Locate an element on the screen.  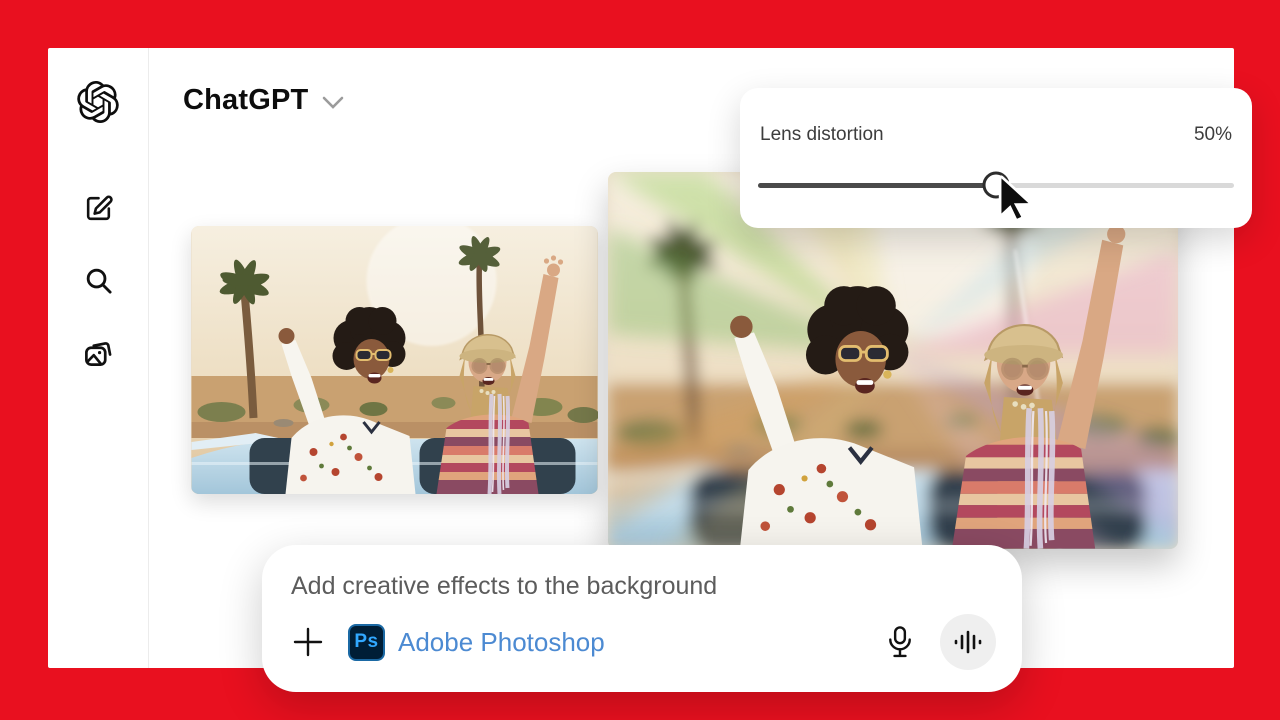
plus-icon is located at coordinates (308, 642).